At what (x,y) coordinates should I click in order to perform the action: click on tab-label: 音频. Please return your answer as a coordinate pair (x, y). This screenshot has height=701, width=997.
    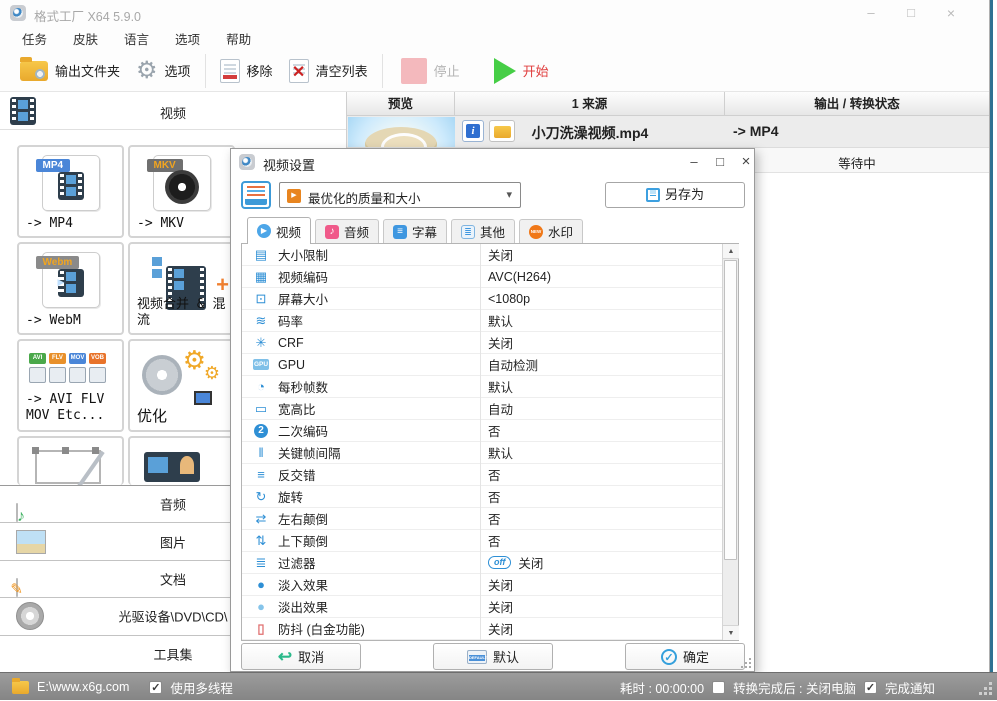
    Looking at the image, I should click on (356, 233).